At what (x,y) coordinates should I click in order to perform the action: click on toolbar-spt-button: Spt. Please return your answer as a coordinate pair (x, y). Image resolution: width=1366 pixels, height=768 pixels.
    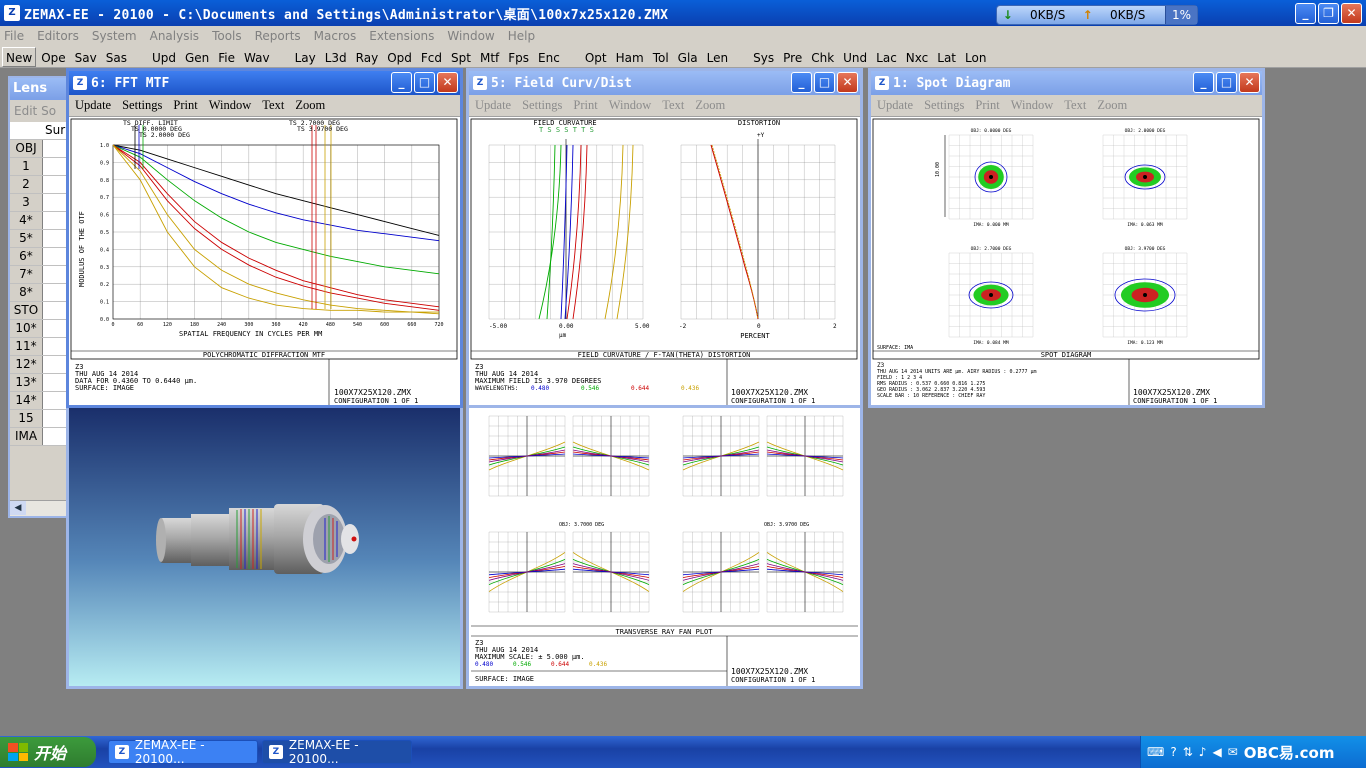
    Looking at the image, I should click on (461, 57).